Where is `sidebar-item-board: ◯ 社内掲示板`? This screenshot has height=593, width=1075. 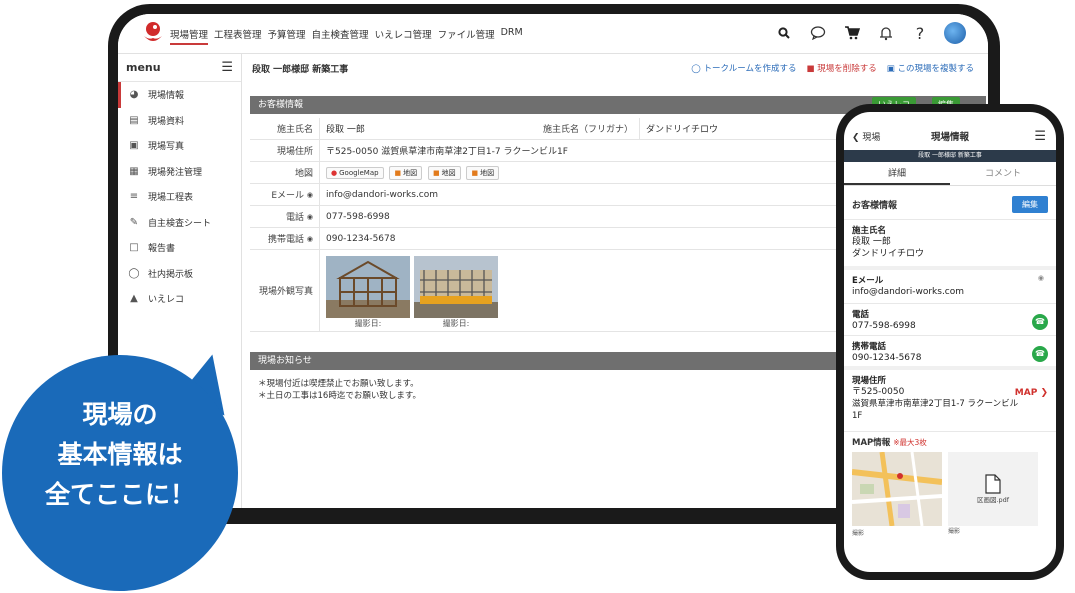 sidebar-item-board: ◯ 社内掲示板 is located at coordinates (179, 274).